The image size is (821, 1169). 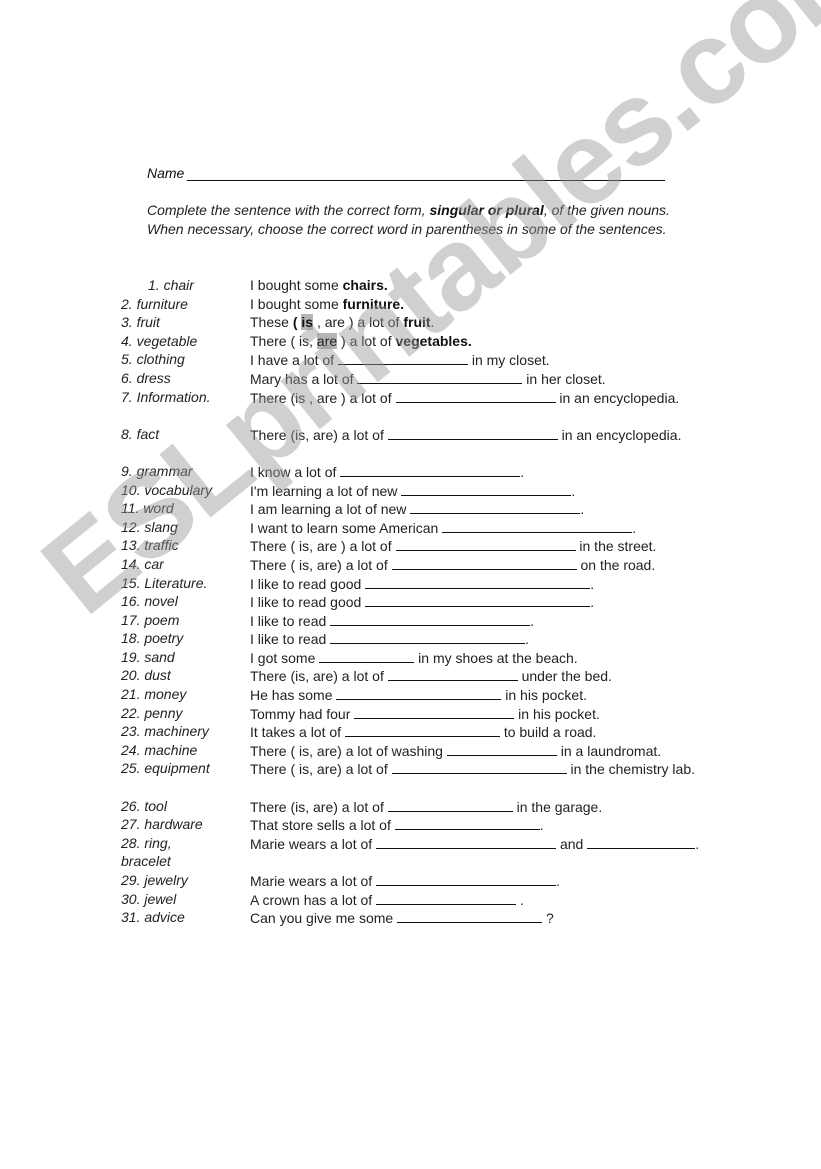 I want to click on item-noun: 1. chair, so click(x=171, y=285).